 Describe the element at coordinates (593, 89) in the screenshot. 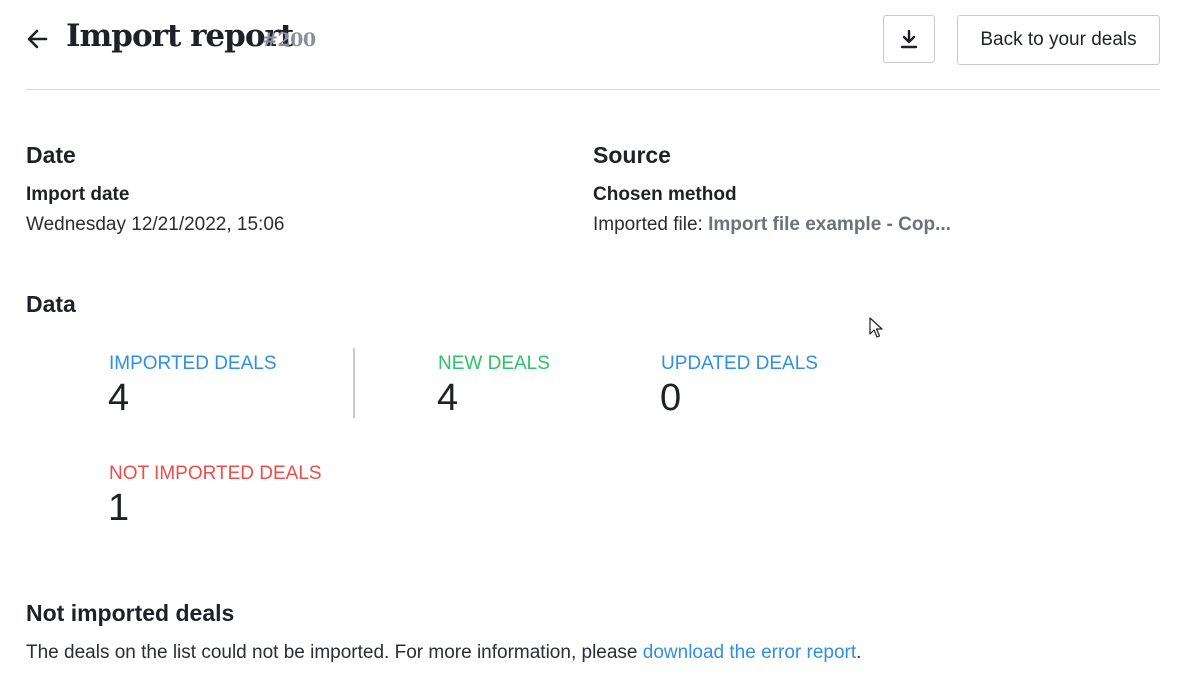

I see `header-divider` at that location.